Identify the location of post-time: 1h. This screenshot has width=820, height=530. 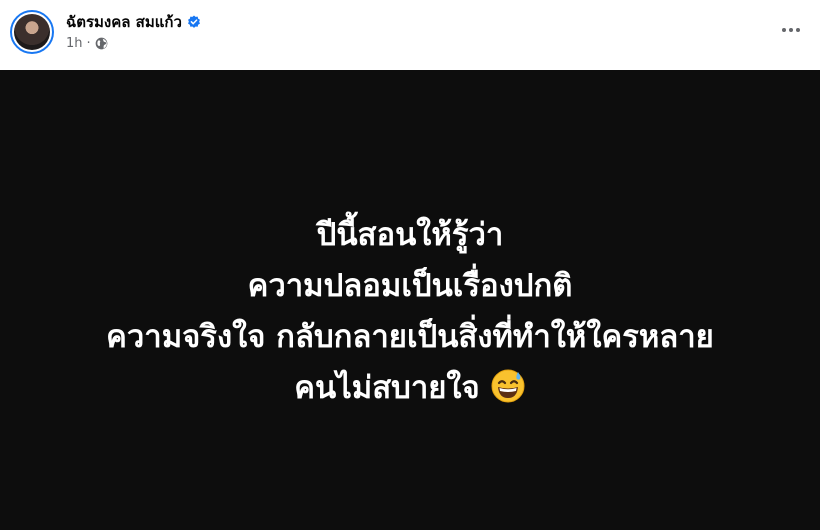
(74, 43).